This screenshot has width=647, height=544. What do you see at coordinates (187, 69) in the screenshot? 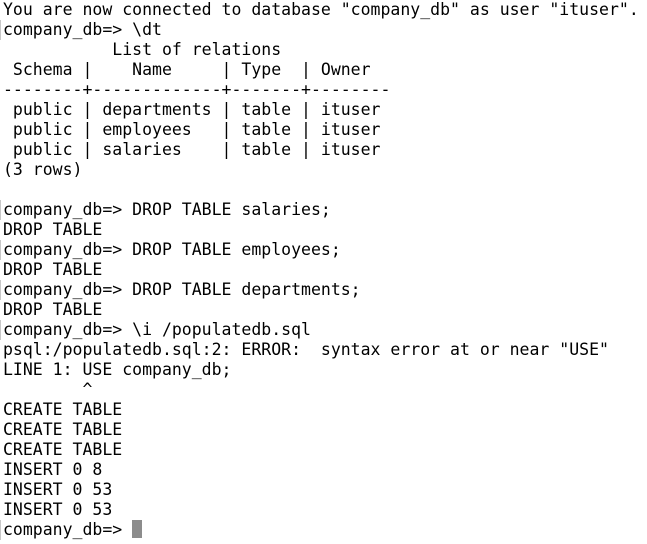
I see `output-line: Schema | Name | Type | Owner` at bounding box center [187, 69].